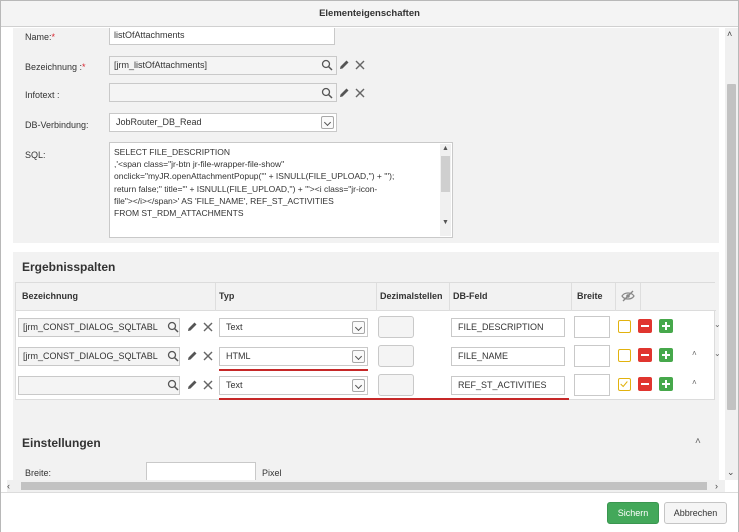  Describe the element at coordinates (445, 223) in the screenshot. I see `chevron-down-icon: ▼` at that location.